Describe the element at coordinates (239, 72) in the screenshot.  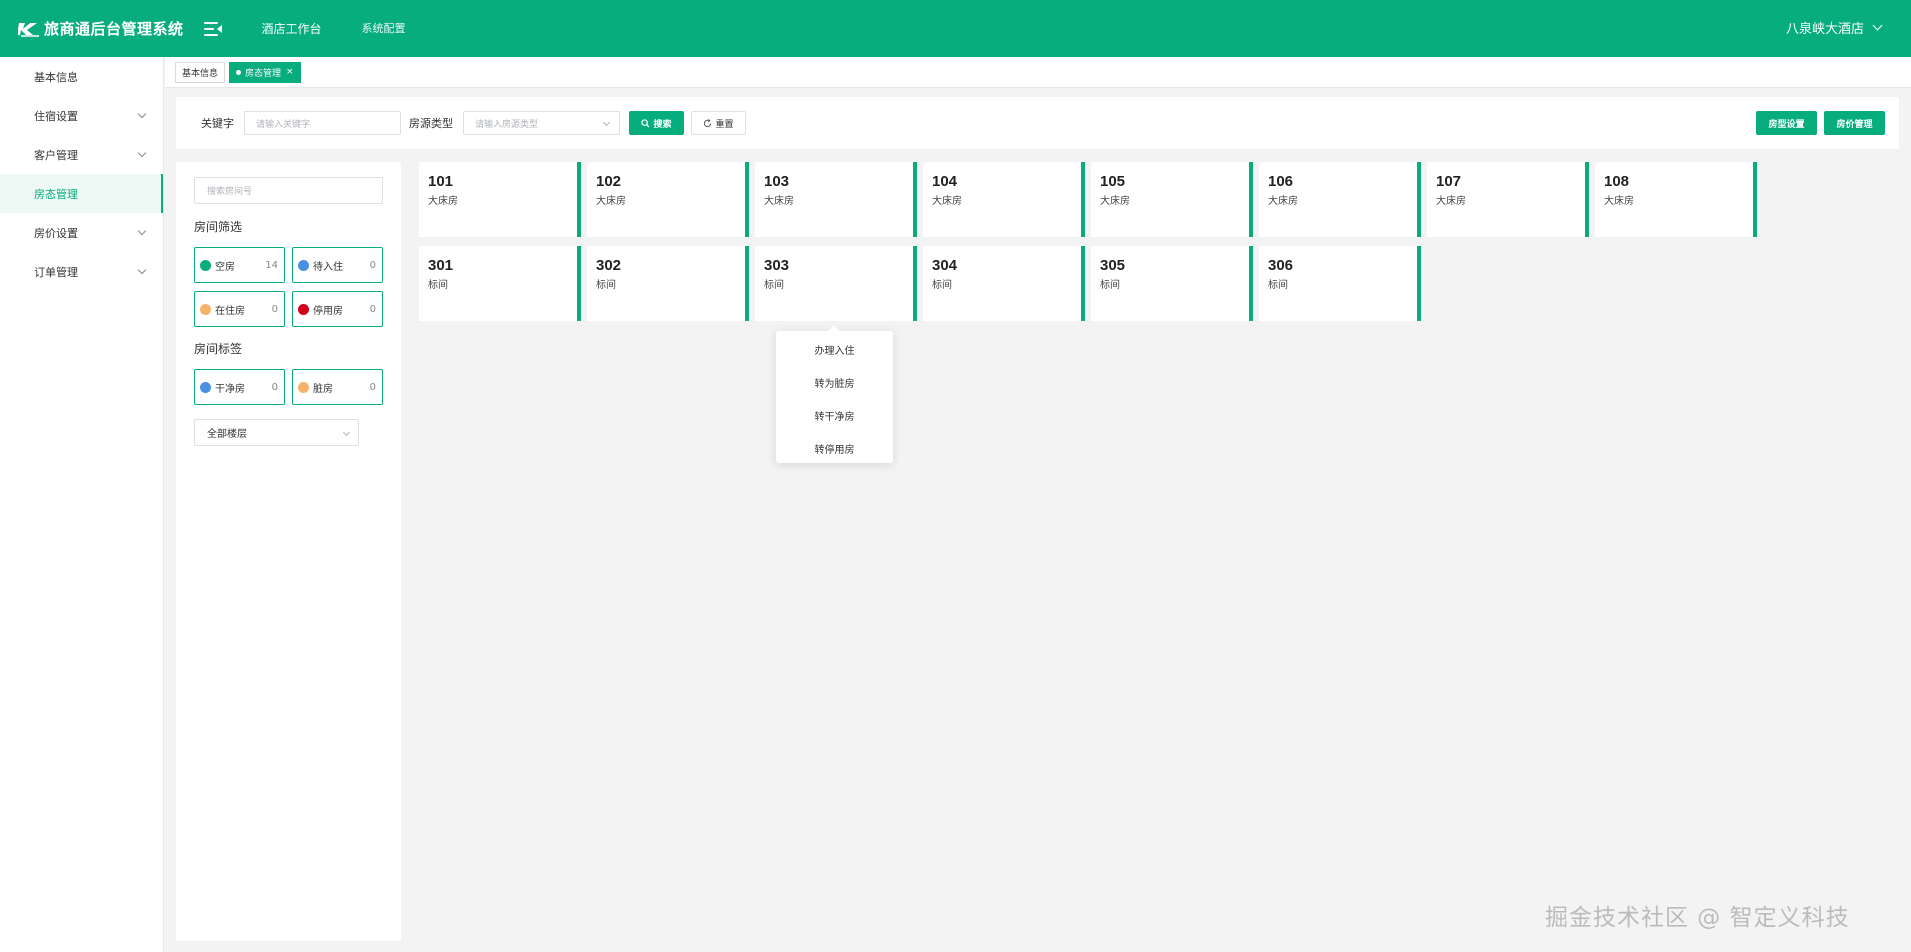
I see `active-dot-icon` at that location.